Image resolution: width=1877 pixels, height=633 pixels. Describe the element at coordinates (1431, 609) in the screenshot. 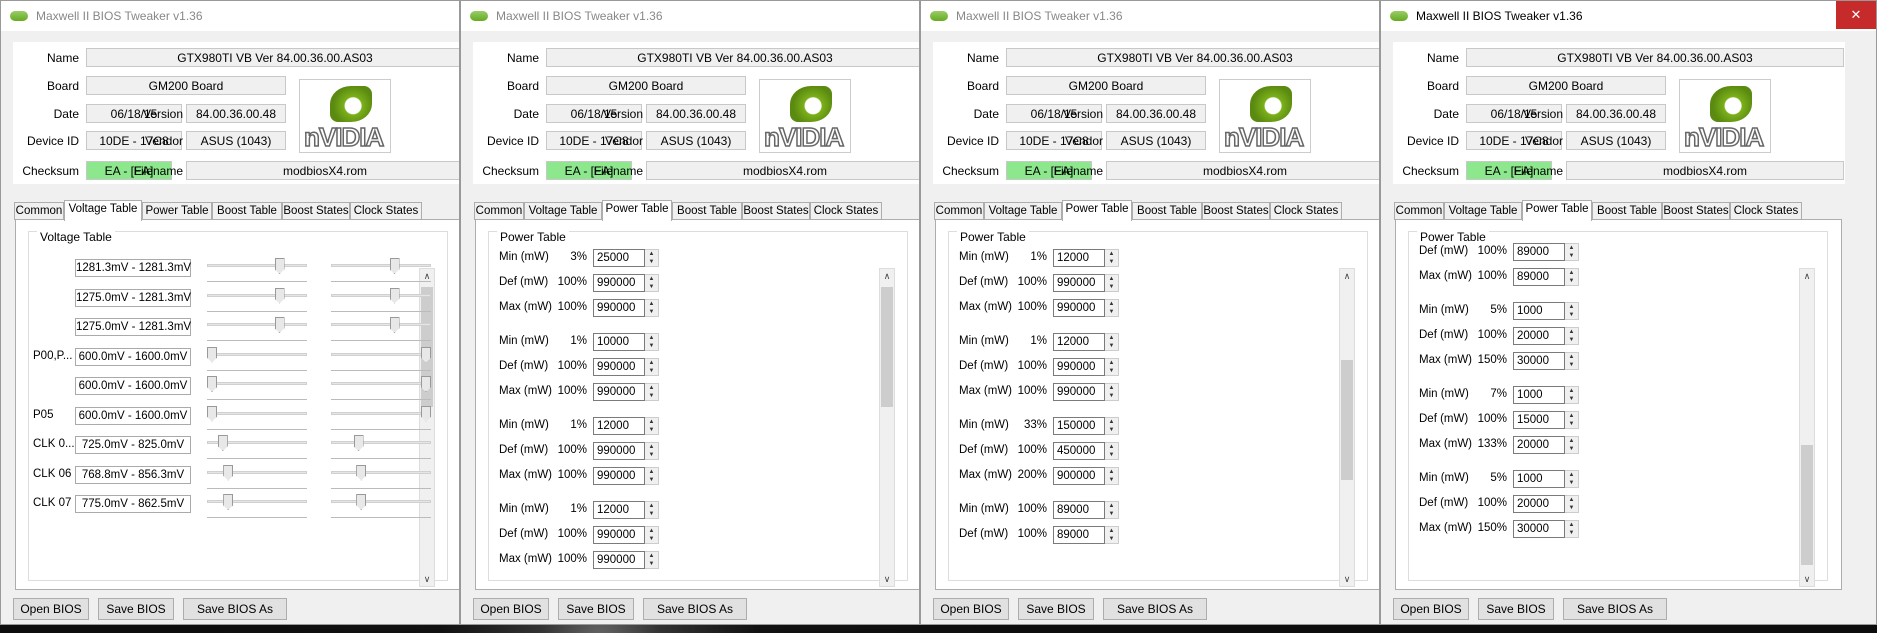

I see `open-bios-button: Open BIOS` at that location.